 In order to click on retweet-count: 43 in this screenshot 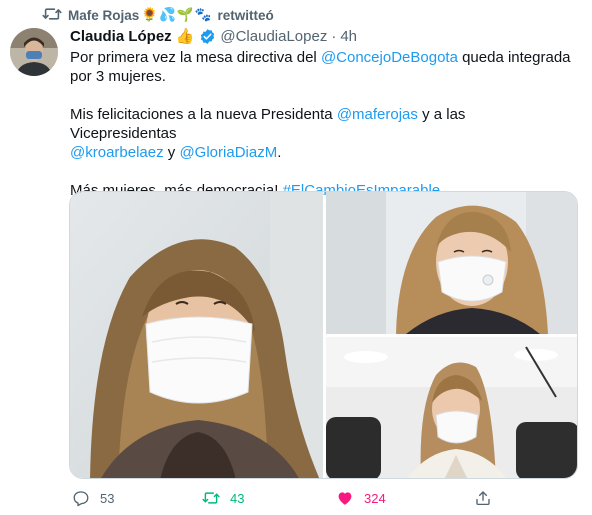, I will do `click(237, 498)`.